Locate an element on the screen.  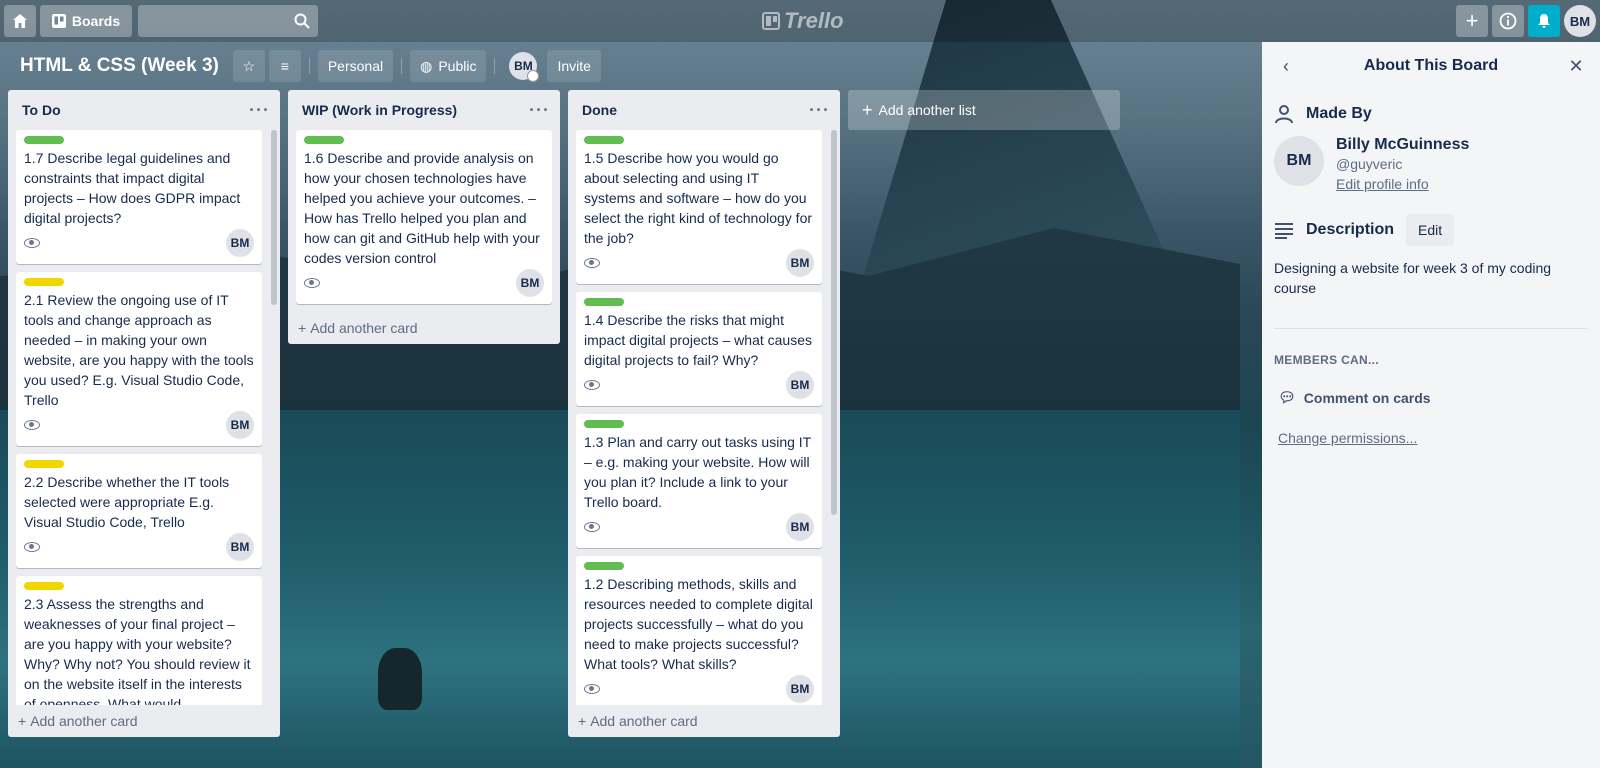
globe-icon: ◍ is located at coordinates (426, 65).